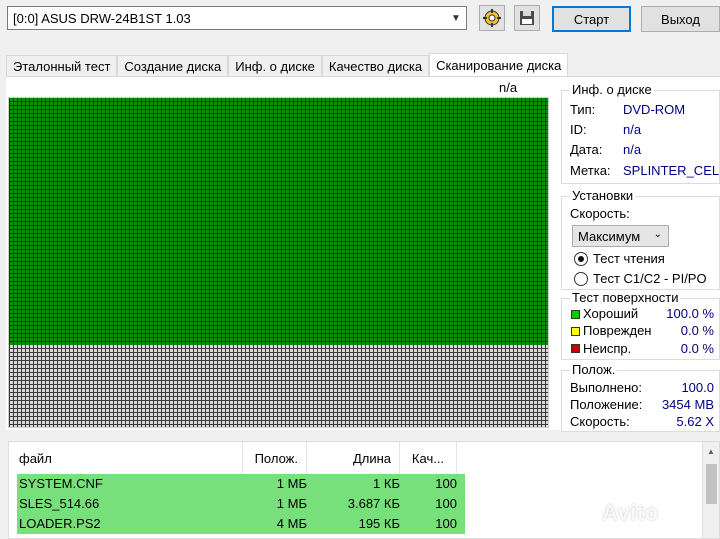 This screenshot has height=539, width=720. I want to click on save-button, so click(527, 18).